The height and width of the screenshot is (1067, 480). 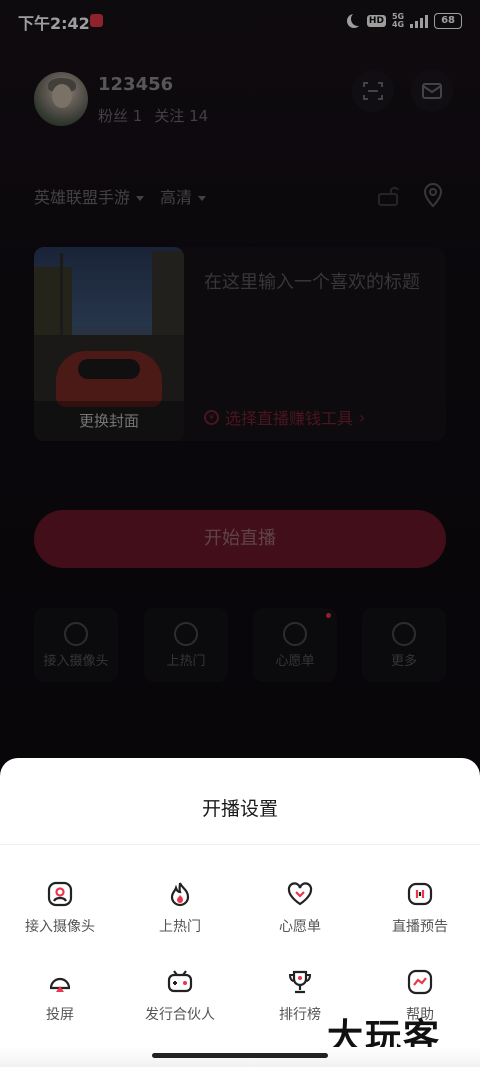 I want to click on heart-icon, so click(x=300, y=894).